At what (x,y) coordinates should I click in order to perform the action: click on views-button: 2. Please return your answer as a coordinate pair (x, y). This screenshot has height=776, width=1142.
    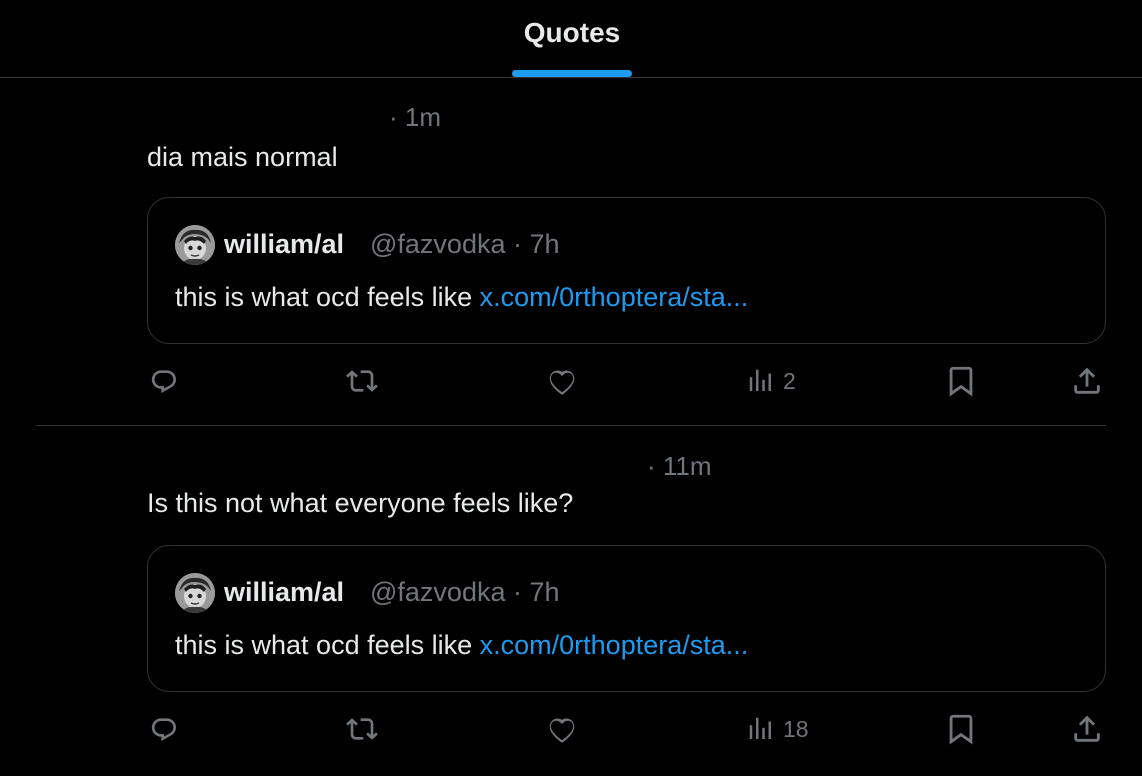
    Looking at the image, I should click on (771, 381).